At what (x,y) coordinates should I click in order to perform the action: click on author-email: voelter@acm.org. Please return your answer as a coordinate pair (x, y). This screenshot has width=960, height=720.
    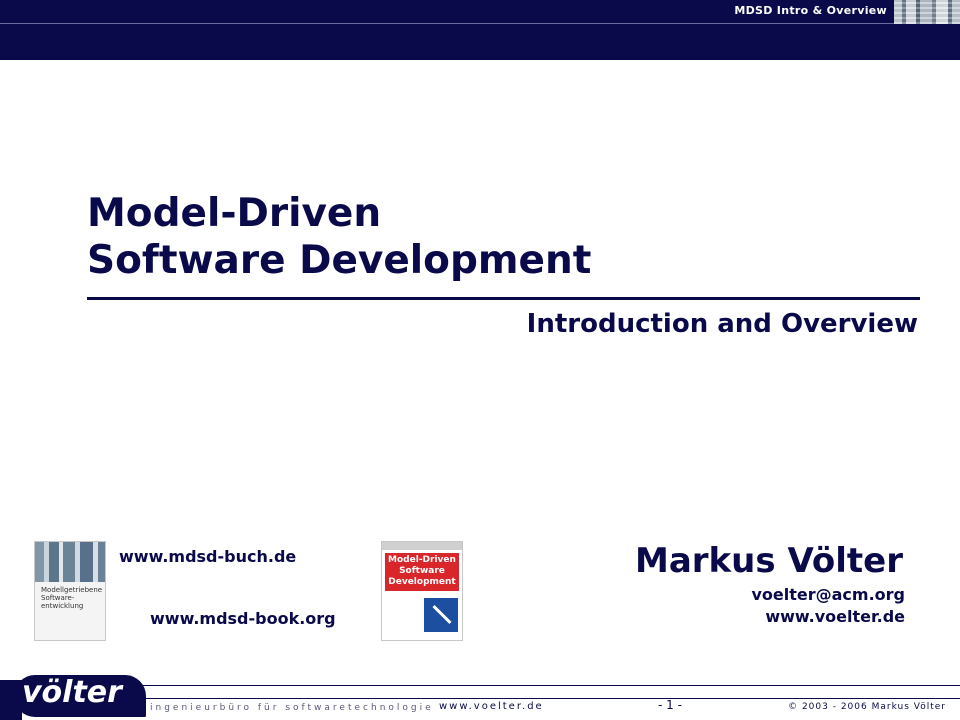
    Looking at the image, I should click on (828, 594).